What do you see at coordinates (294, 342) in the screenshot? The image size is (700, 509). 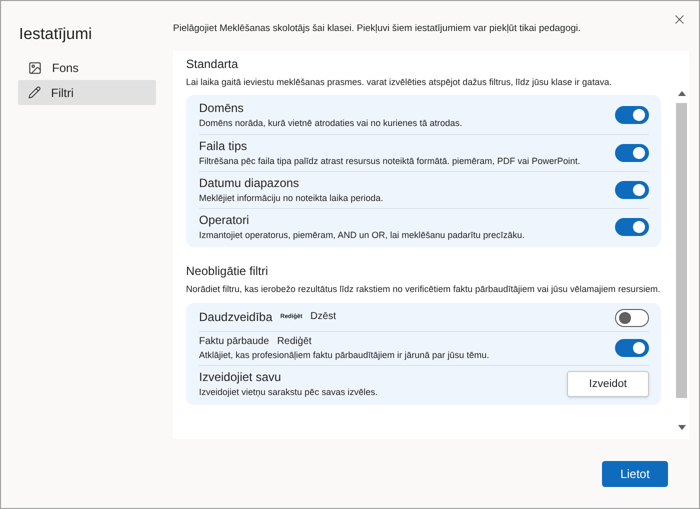 I see `action-link: Rediģēt` at bounding box center [294, 342].